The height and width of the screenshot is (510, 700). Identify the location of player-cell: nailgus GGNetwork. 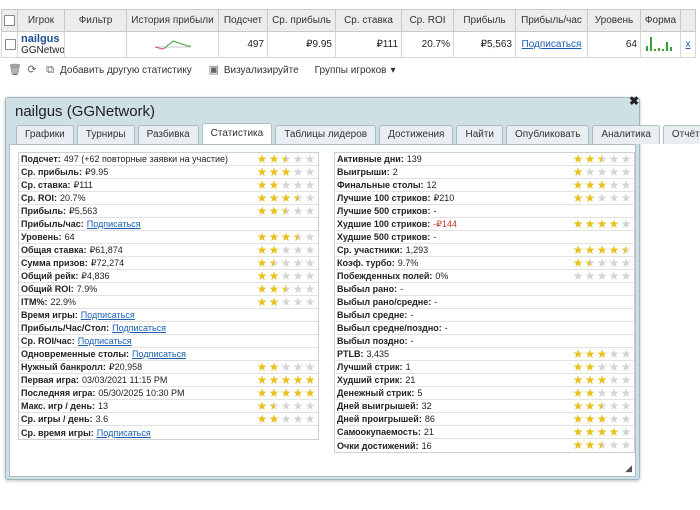
(41, 44).